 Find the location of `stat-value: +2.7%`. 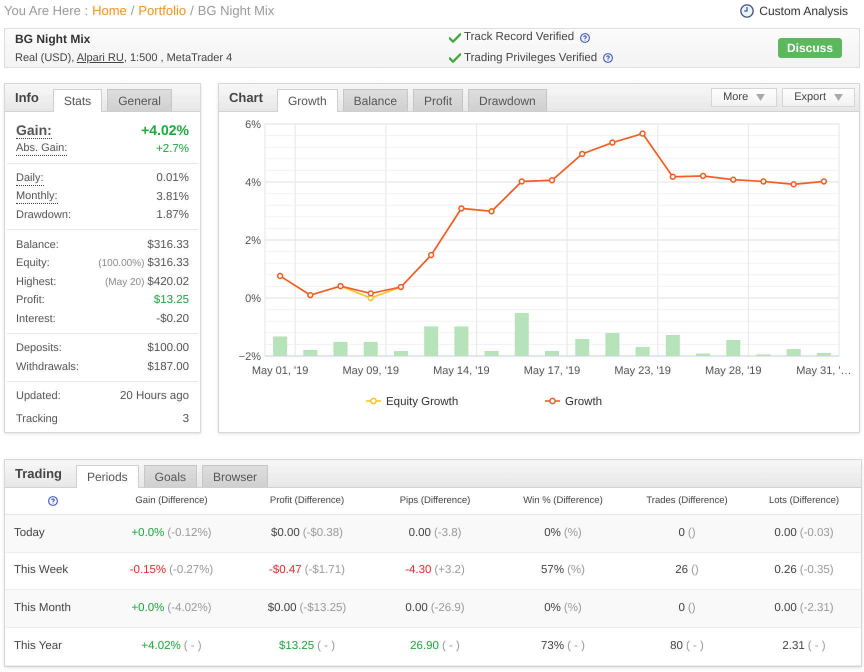

stat-value: +2.7% is located at coordinates (172, 149).